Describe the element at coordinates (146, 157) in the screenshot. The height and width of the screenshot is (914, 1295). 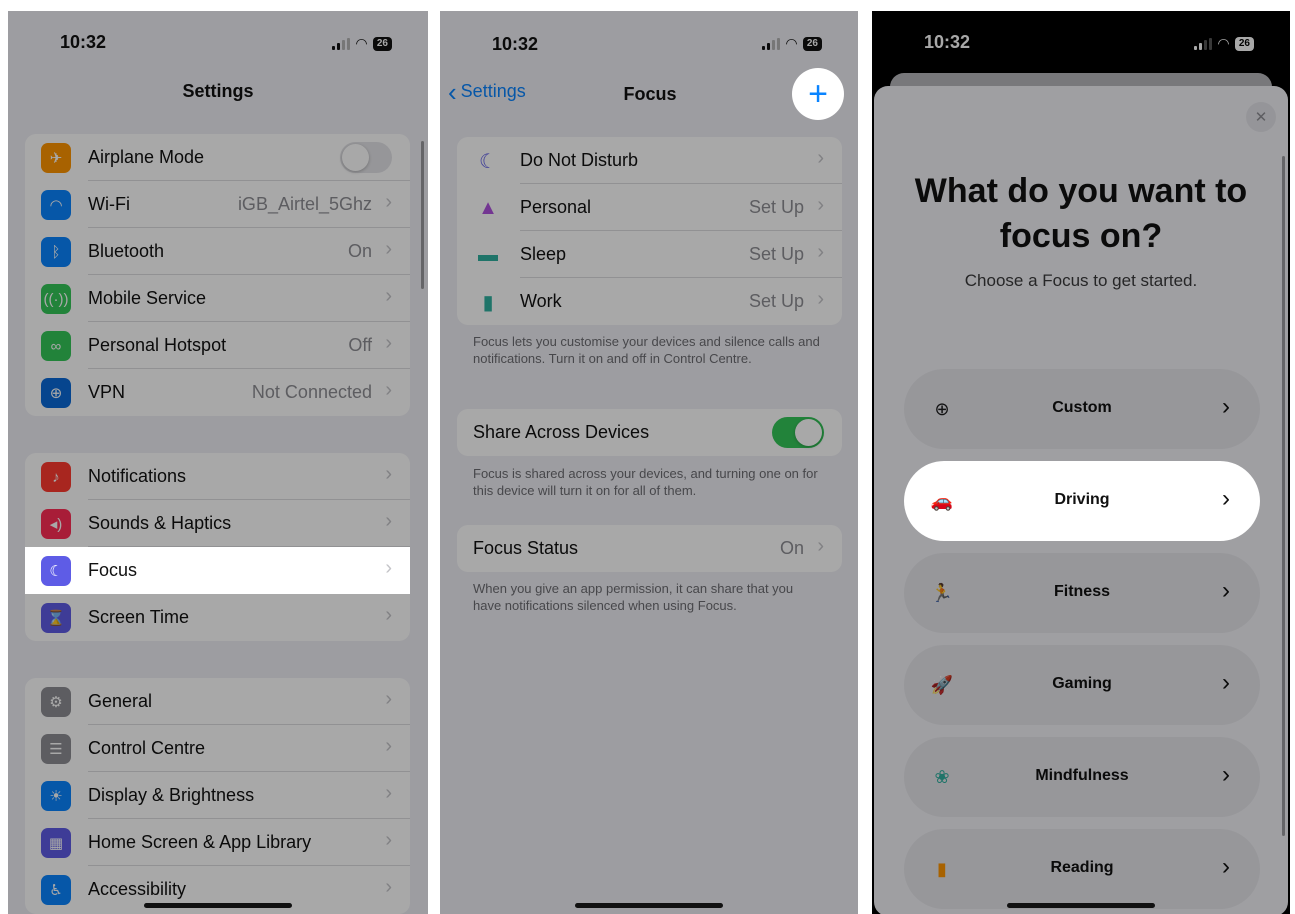
I see `row-label: Airplane Mode` at that location.